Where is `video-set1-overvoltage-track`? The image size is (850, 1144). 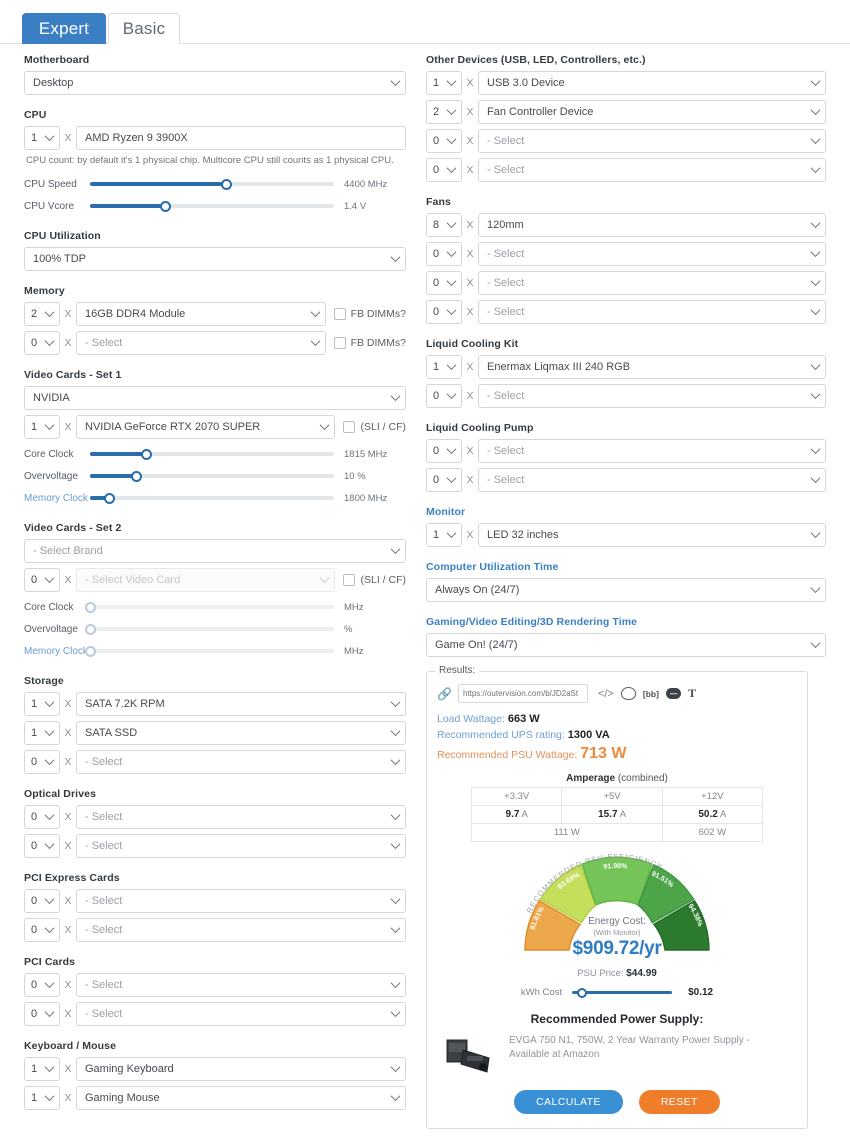
video-set1-overvoltage-track is located at coordinates (212, 476).